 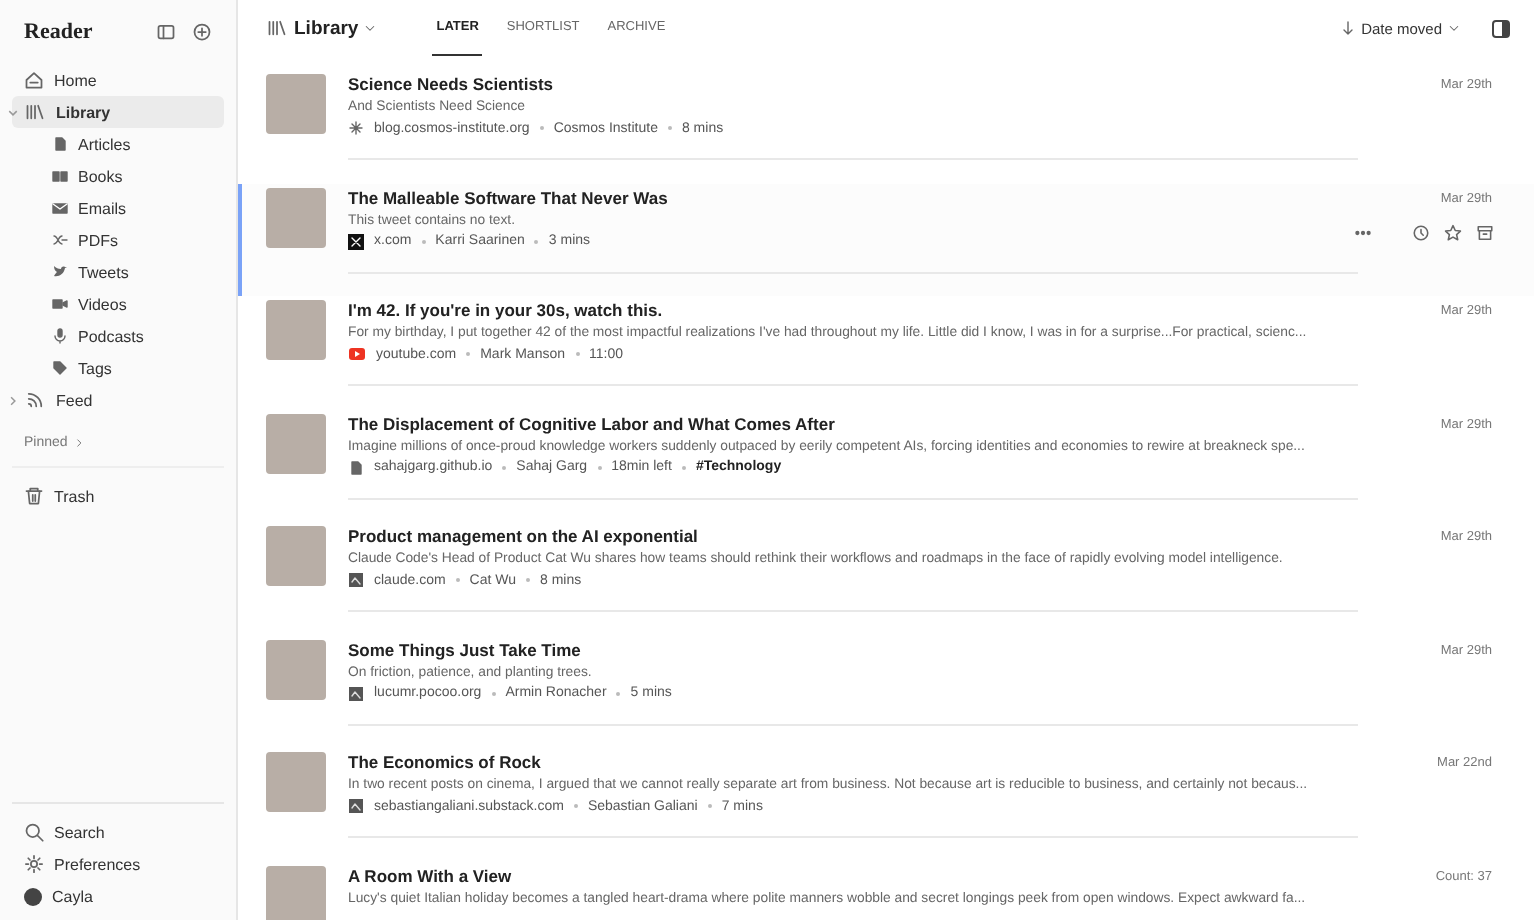 What do you see at coordinates (1347, 28) in the screenshot?
I see `arrow-down-icon` at bounding box center [1347, 28].